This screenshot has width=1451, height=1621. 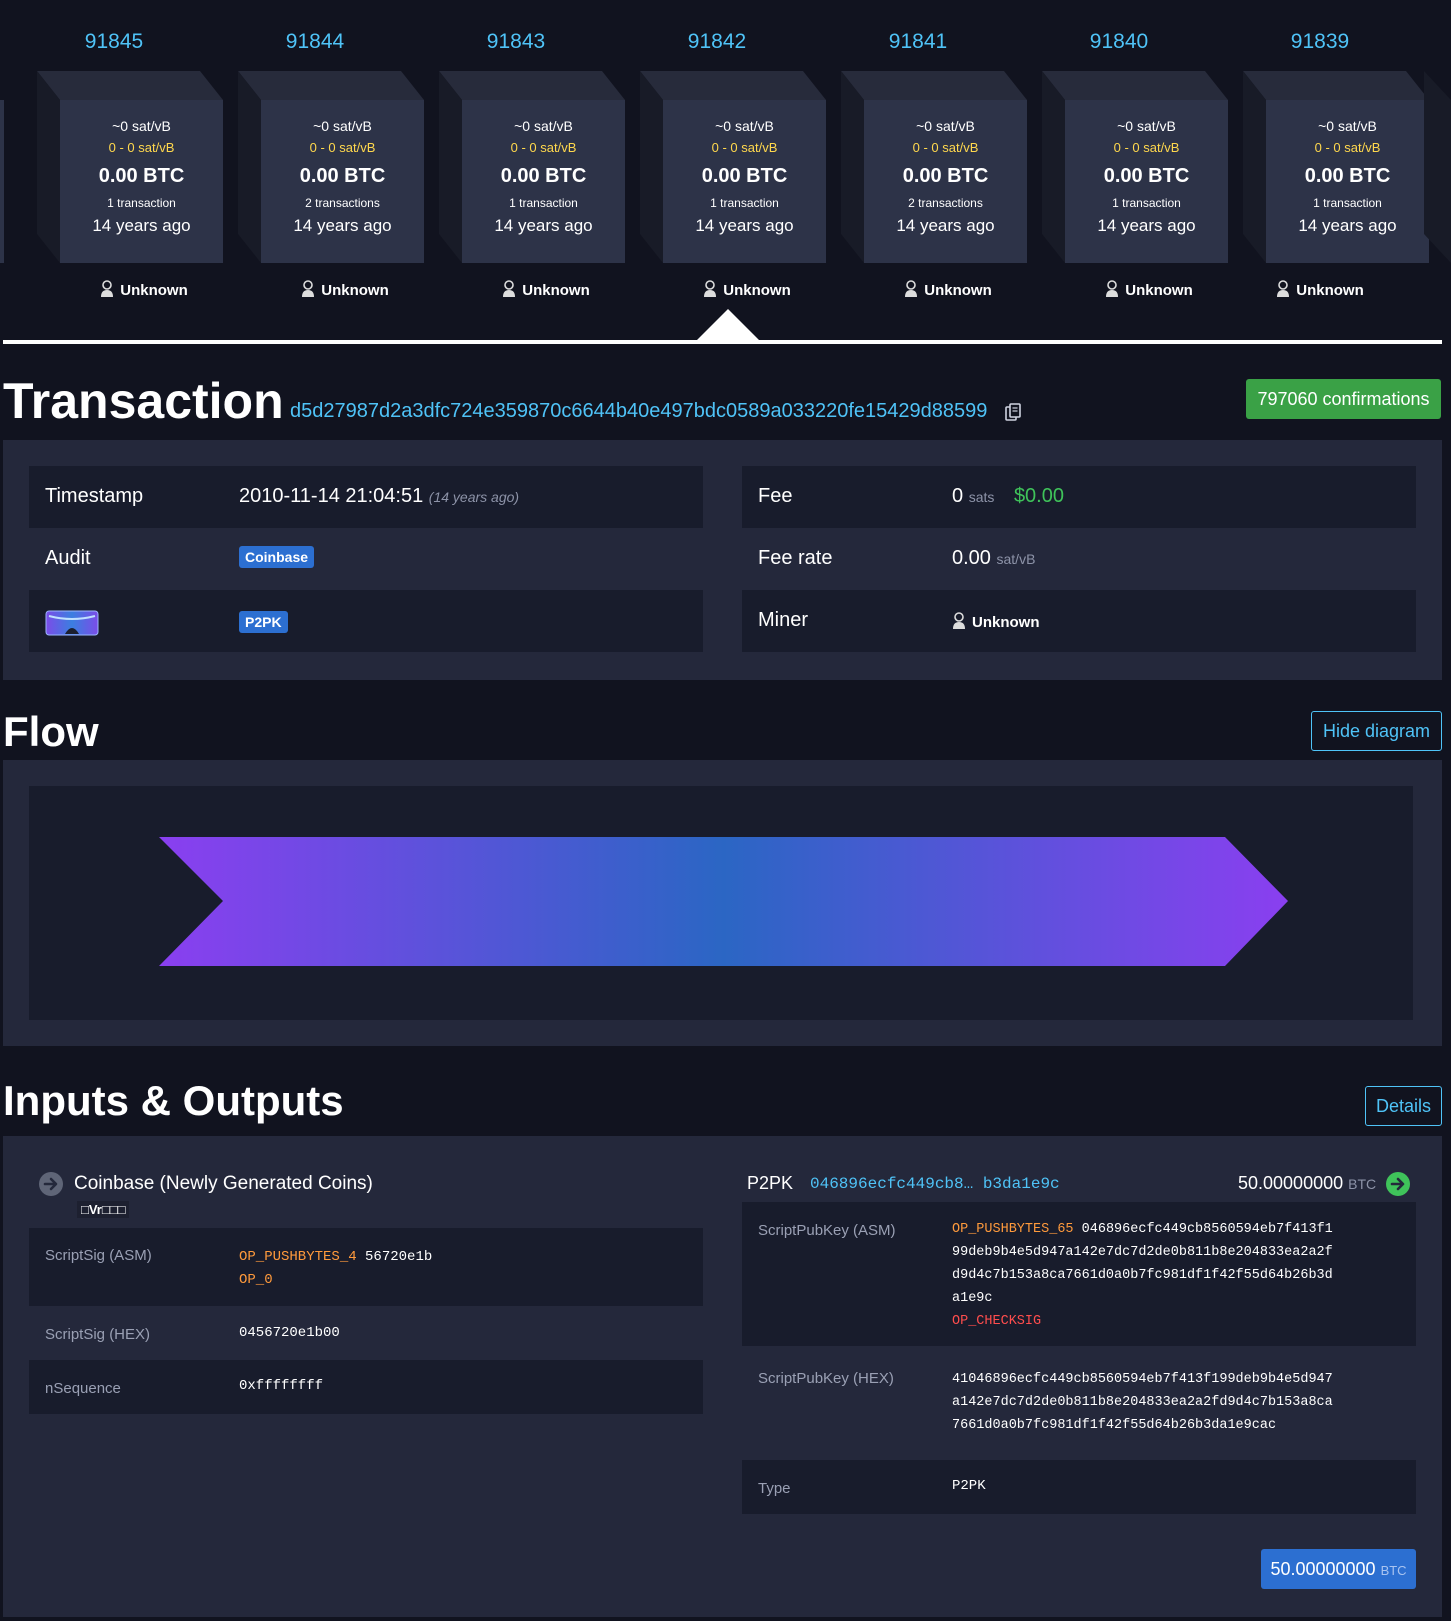 I want to click on features-row: P2PK, so click(x=366, y=621).